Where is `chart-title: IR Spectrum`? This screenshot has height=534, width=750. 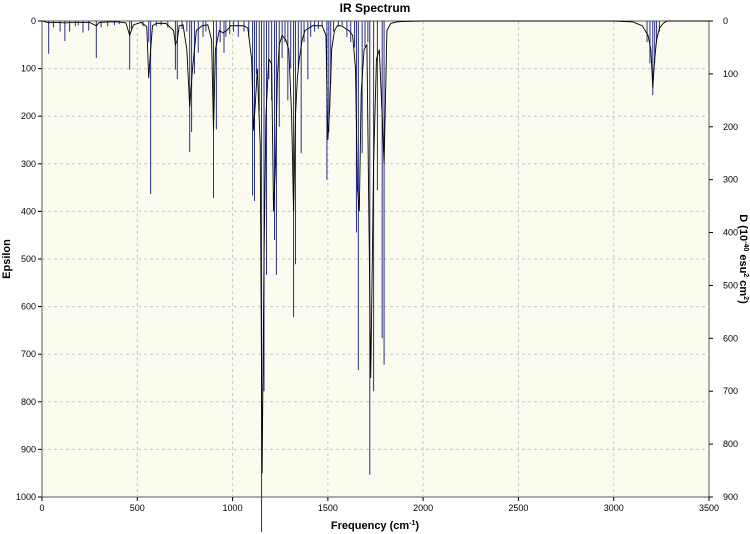 chart-title: IR Spectrum is located at coordinates (375, 8).